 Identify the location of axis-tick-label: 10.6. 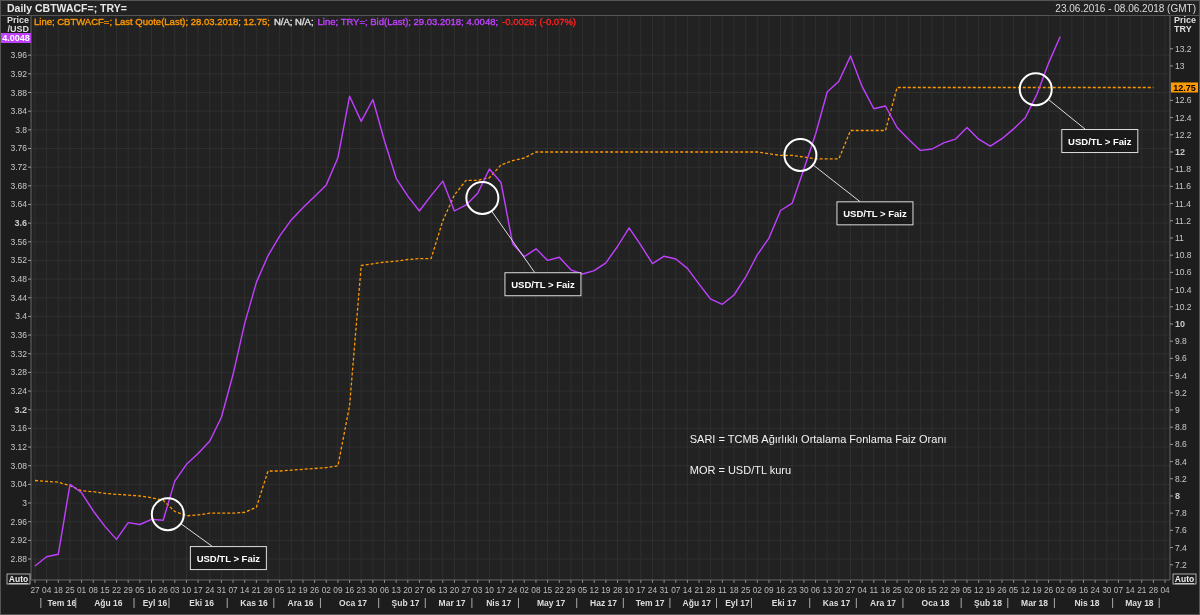
(1183, 272).